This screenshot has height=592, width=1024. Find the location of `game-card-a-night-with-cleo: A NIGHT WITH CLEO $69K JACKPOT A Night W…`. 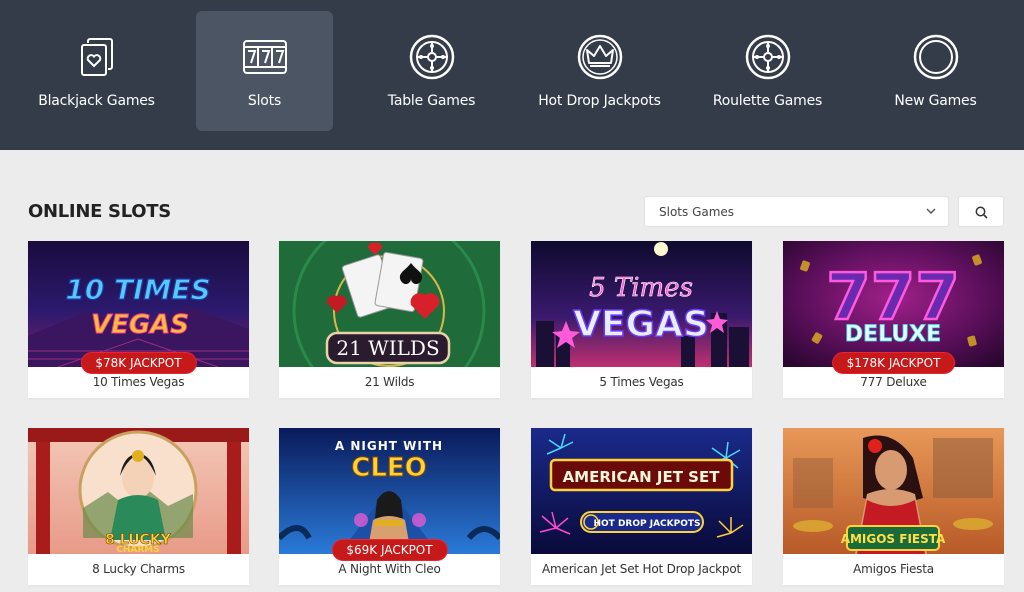

game-card-a-night-with-cleo: A NIGHT WITH CLEO $69K JACKPOT A Night W… is located at coordinates (389, 506).